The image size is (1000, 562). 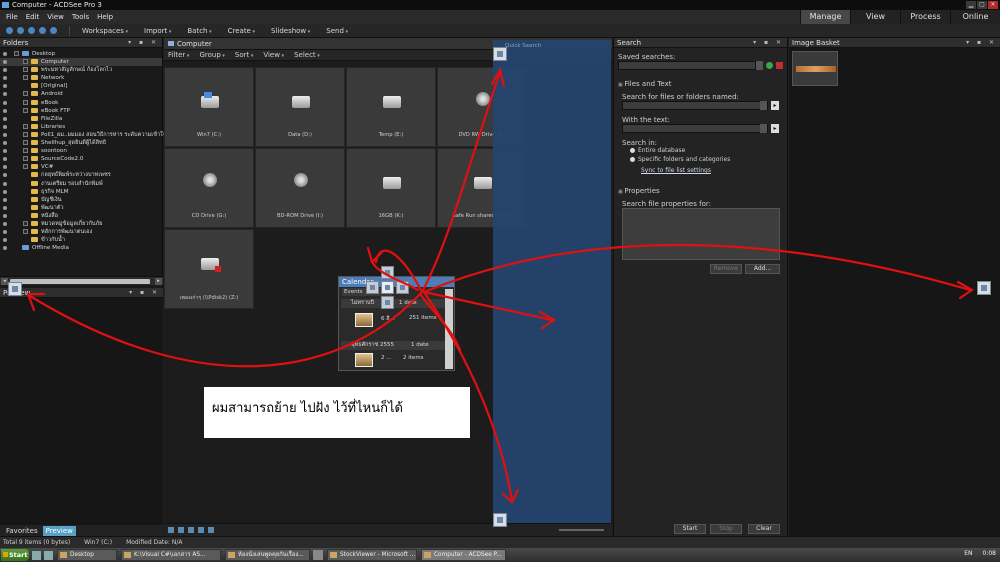 What do you see at coordinates (80, 281) in the screenshot?
I see `scrollbar-thumb` at bounding box center [80, 281].